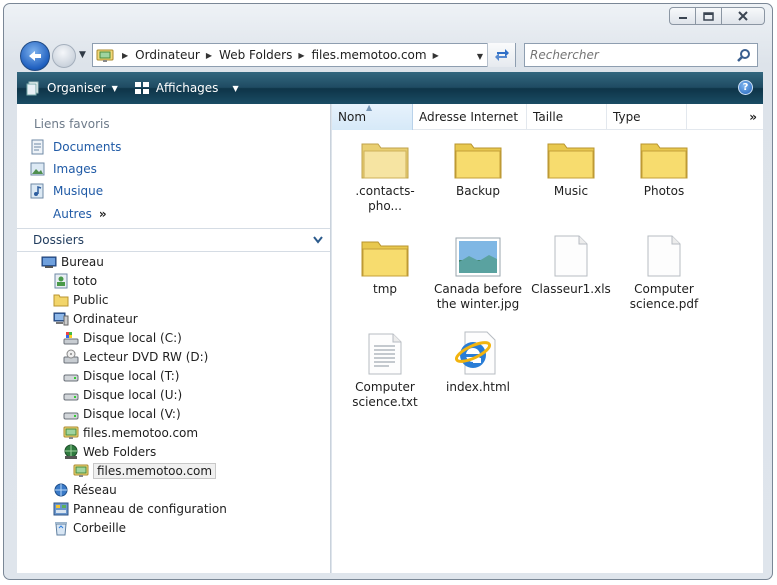  What do you see at coordinates (501, 55) in the screenshot?
I see `refresh-button` at bounding box center [501, 55].